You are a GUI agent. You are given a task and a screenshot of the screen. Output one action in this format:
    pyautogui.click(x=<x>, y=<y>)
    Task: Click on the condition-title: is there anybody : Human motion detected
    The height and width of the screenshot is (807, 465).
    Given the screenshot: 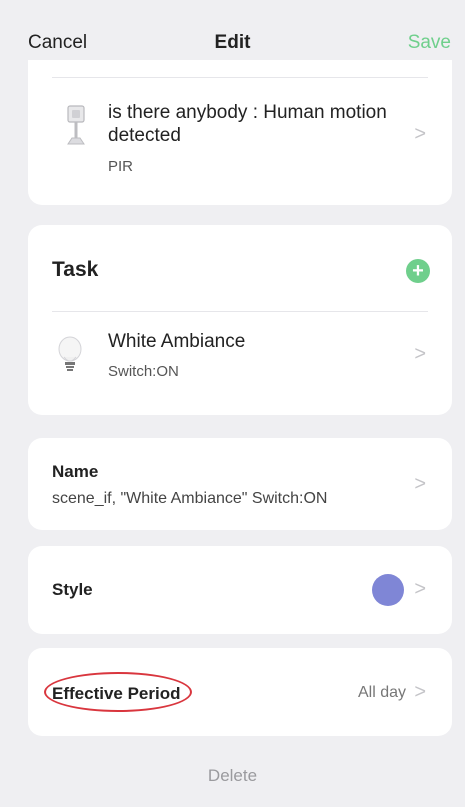 What is the action you would take?
    pyautogui.click(x=247, y=124)
    